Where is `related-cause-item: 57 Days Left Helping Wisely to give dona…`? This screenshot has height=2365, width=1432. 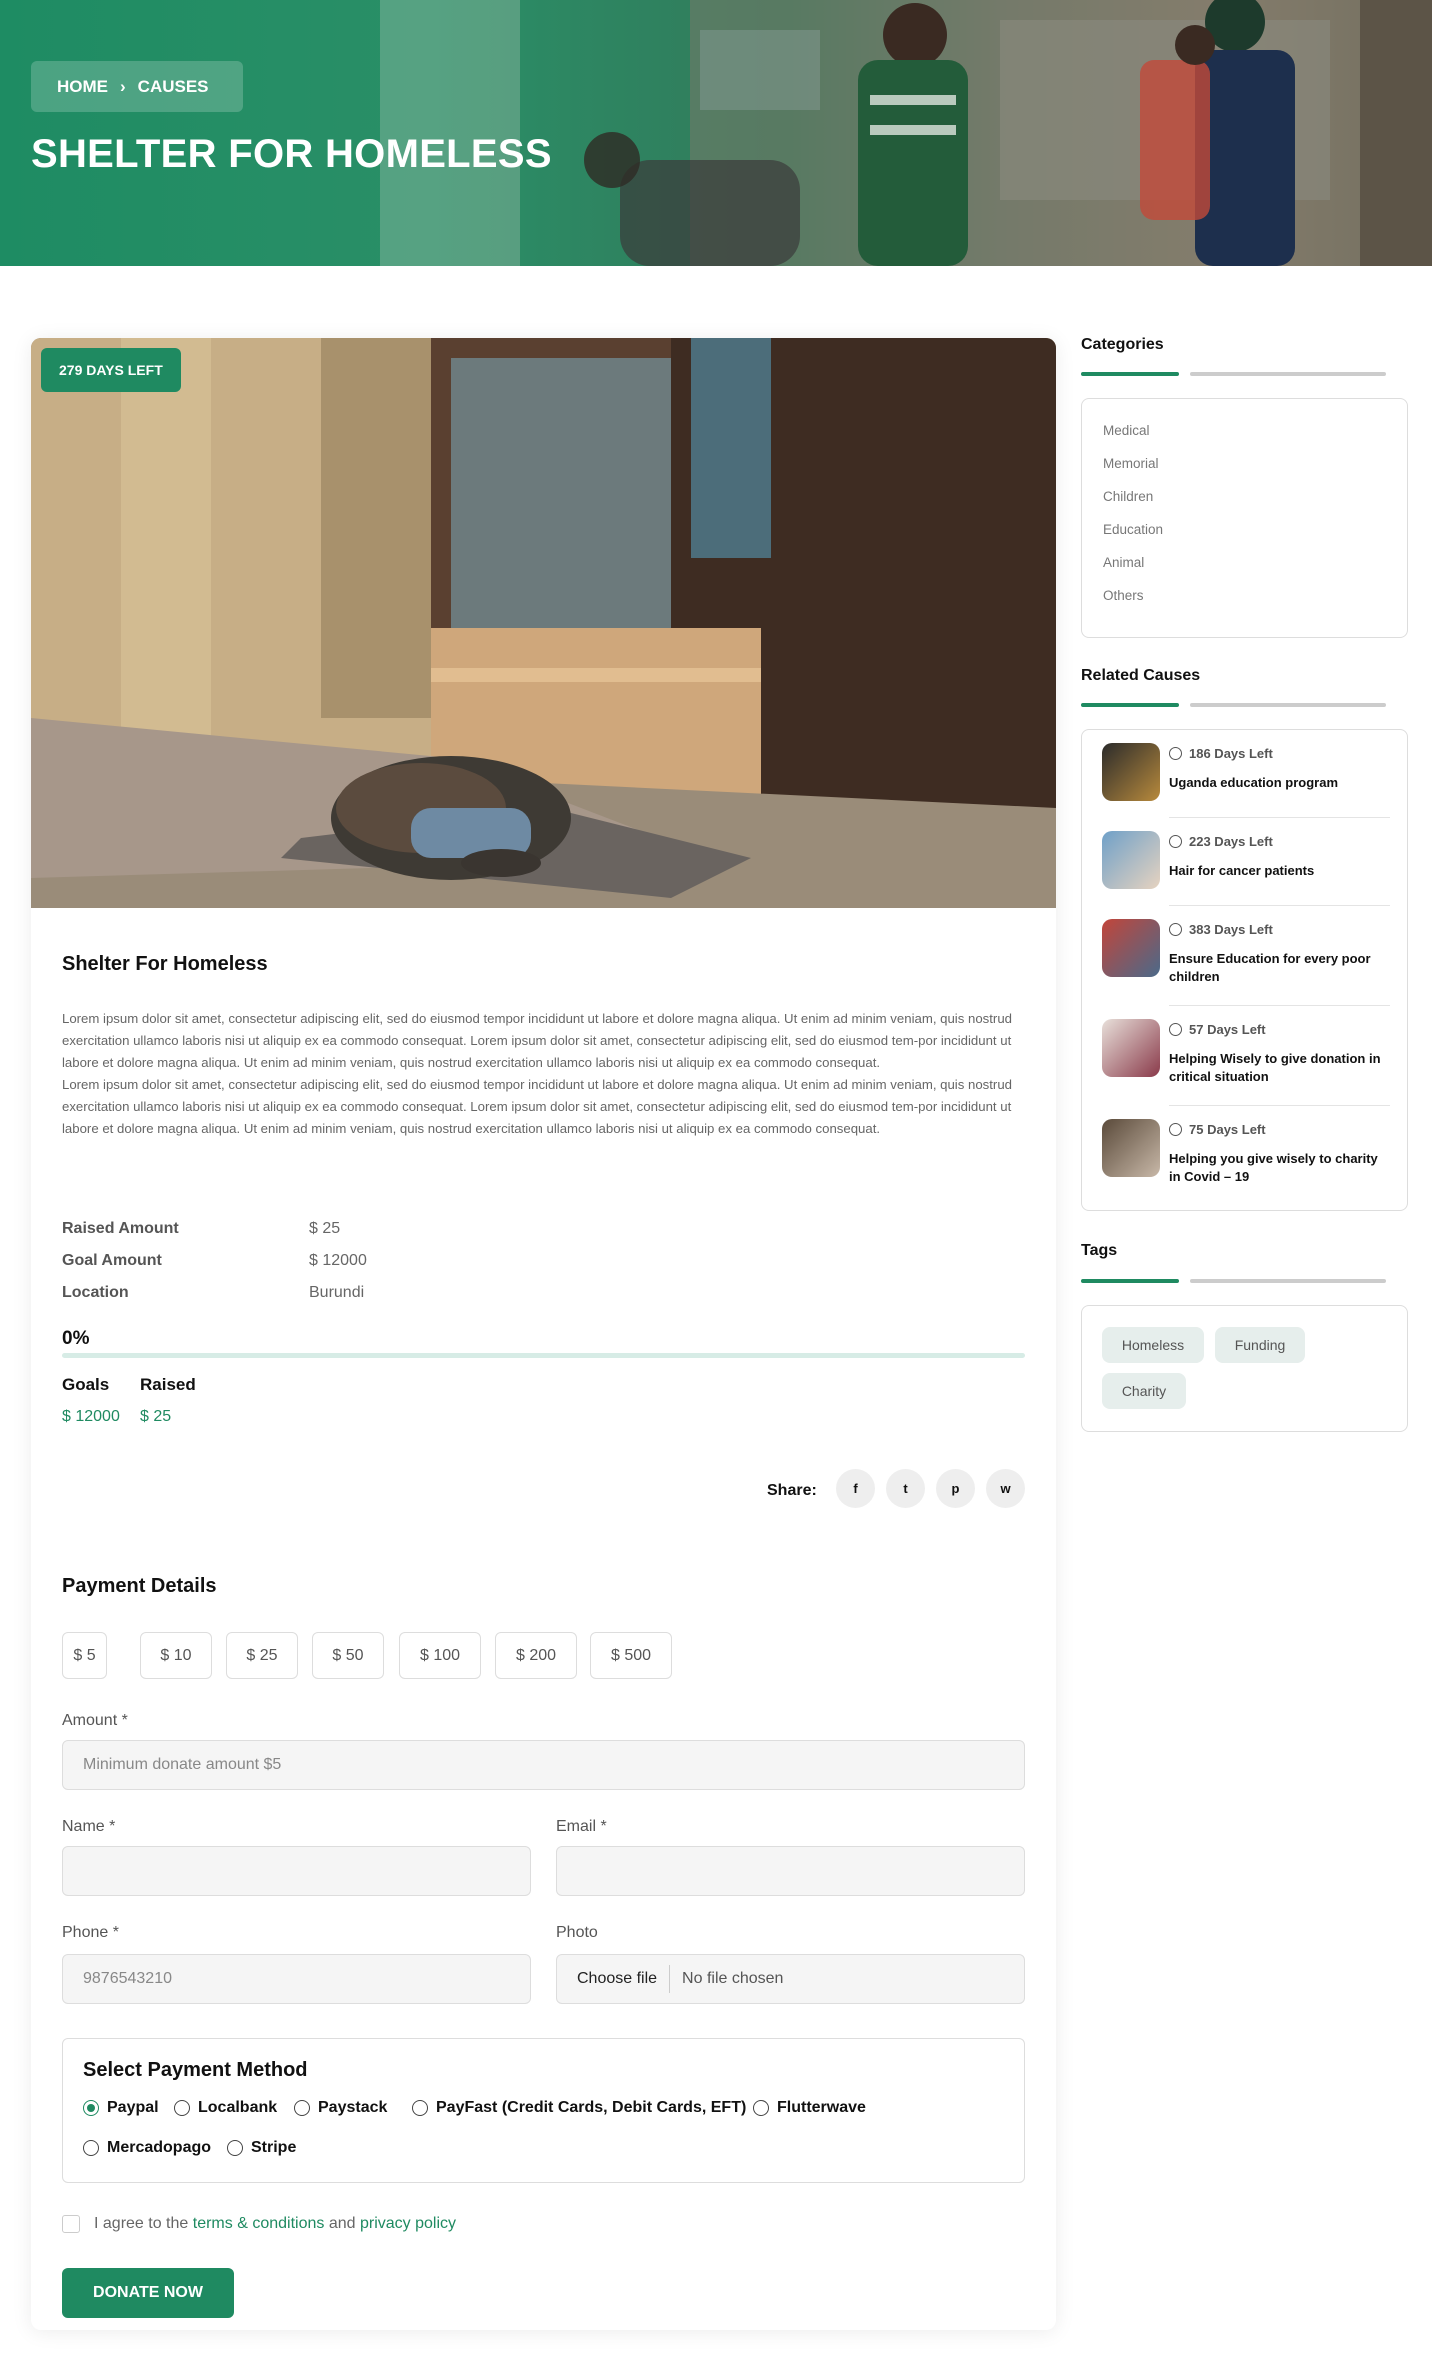 related-cause-item: 57 Days Left Helping Wisely to give dona… is located at coordinates (1242, 1056).